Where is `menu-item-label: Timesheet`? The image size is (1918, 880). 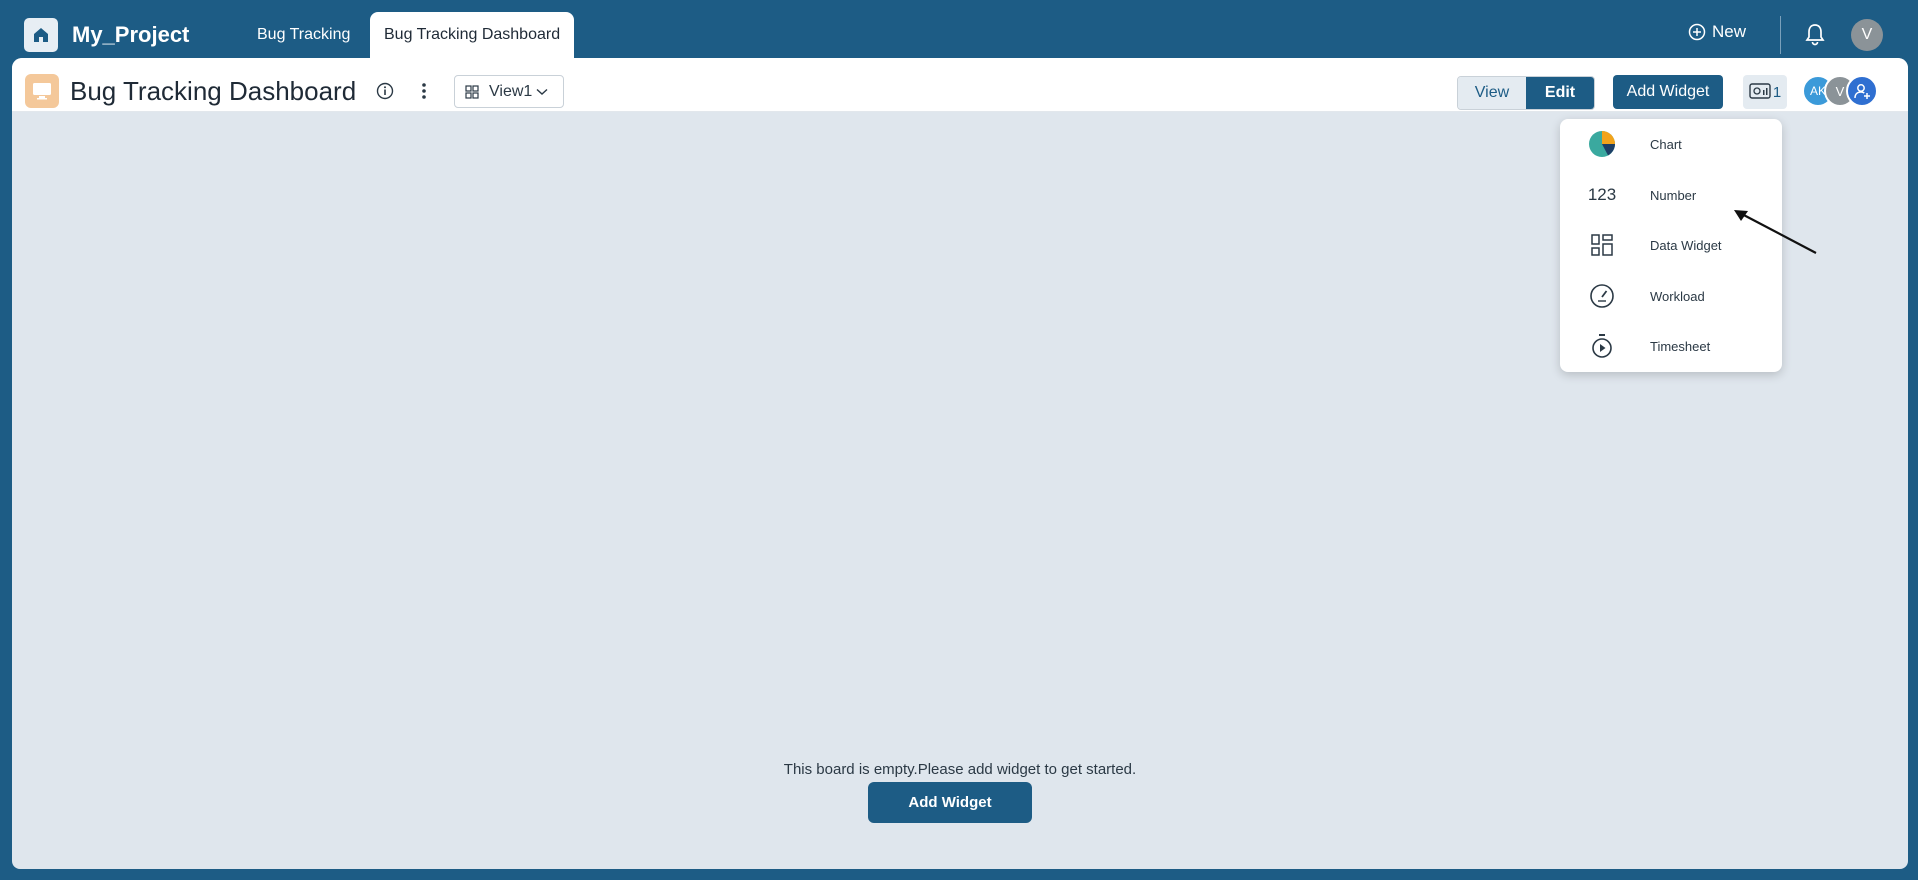 menu-item-label: Timesheet is located at coordinates (1680, 346).